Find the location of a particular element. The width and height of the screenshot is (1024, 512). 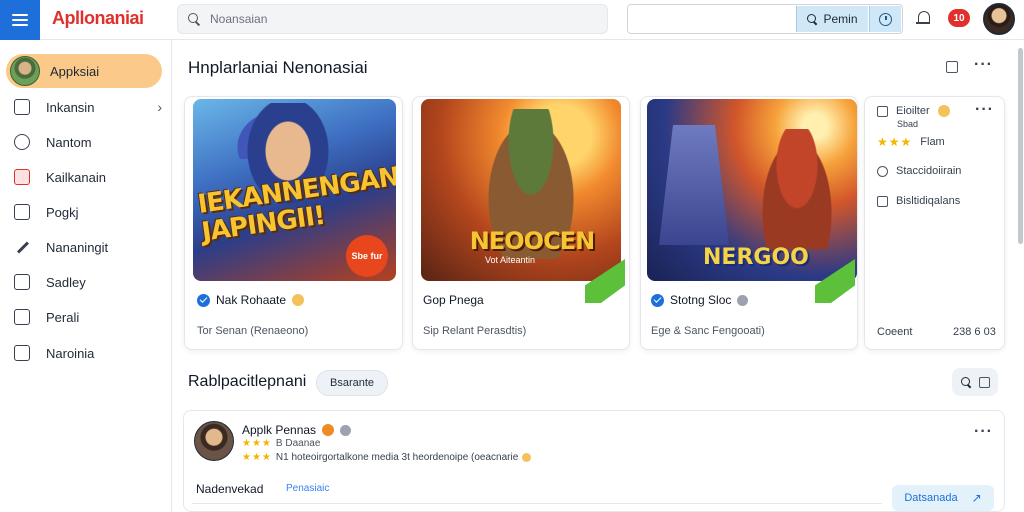

hamburger-icon is located at coordinates (20, 20).